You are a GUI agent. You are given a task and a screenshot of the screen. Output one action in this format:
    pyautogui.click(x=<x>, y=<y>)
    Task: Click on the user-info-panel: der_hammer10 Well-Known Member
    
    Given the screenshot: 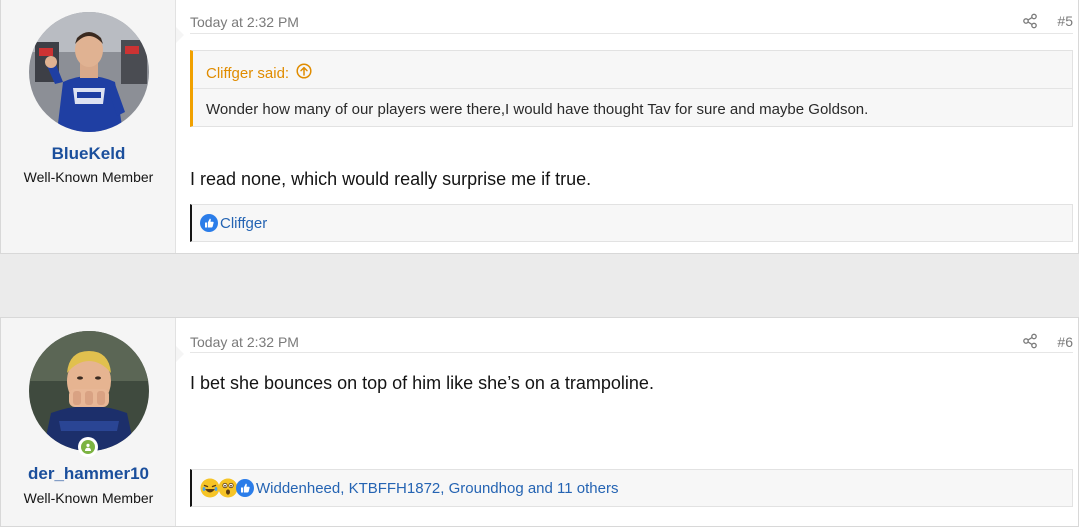 What is the action you would take?
    pyautogui.click(x=92, y=422)
    